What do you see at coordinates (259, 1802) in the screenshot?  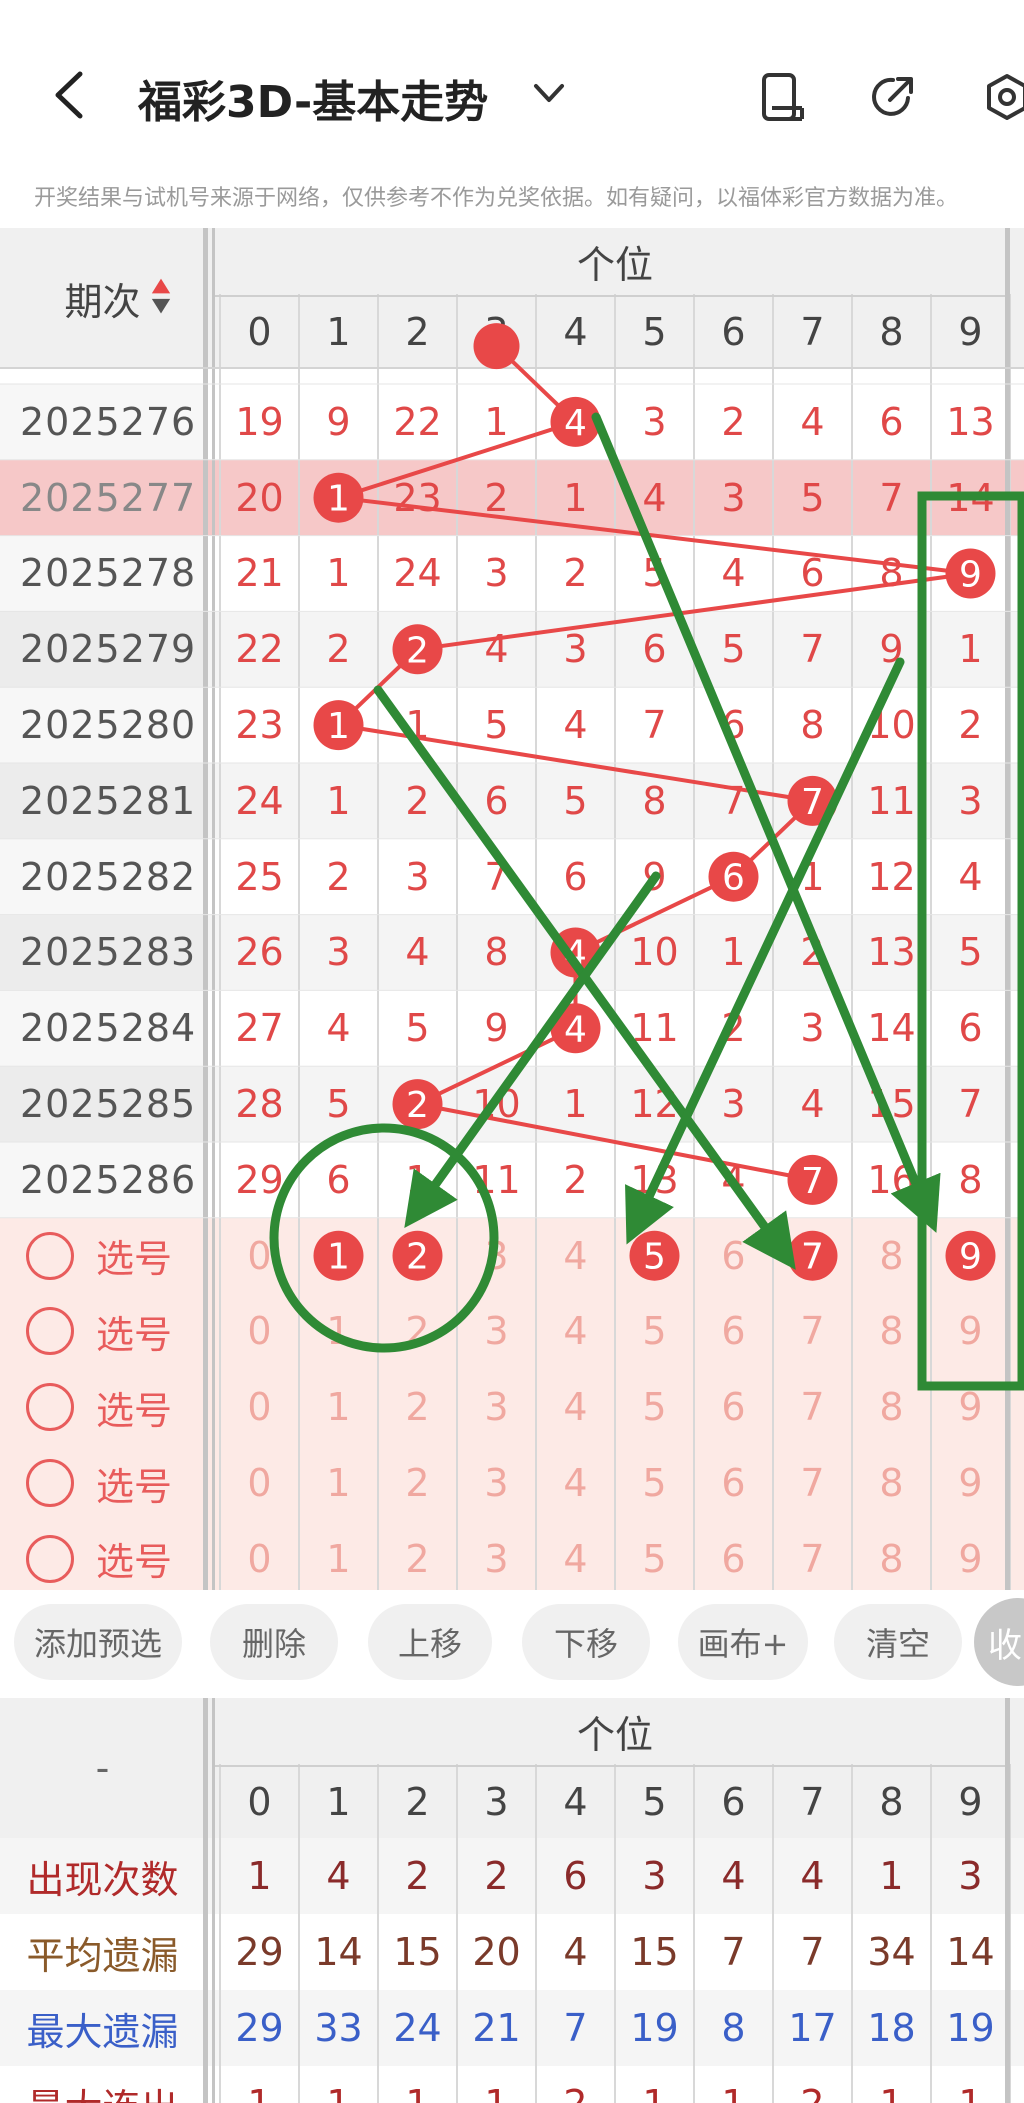 I see `stats-digit-header: 0` at bounding box center [259, 1802].